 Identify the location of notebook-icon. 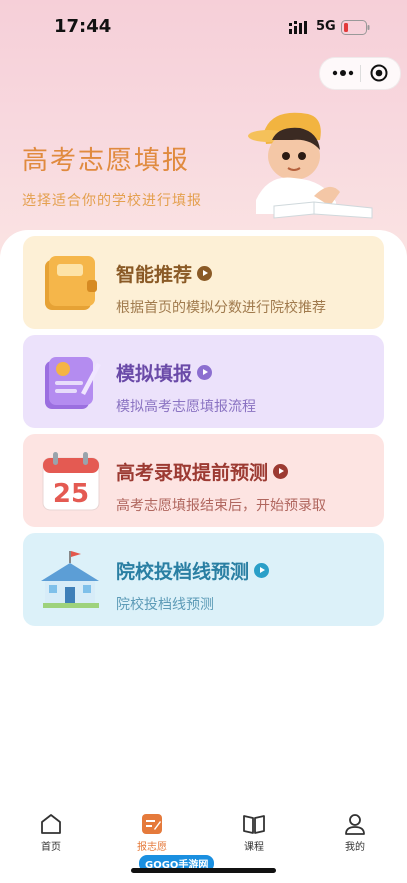
(71, 283).